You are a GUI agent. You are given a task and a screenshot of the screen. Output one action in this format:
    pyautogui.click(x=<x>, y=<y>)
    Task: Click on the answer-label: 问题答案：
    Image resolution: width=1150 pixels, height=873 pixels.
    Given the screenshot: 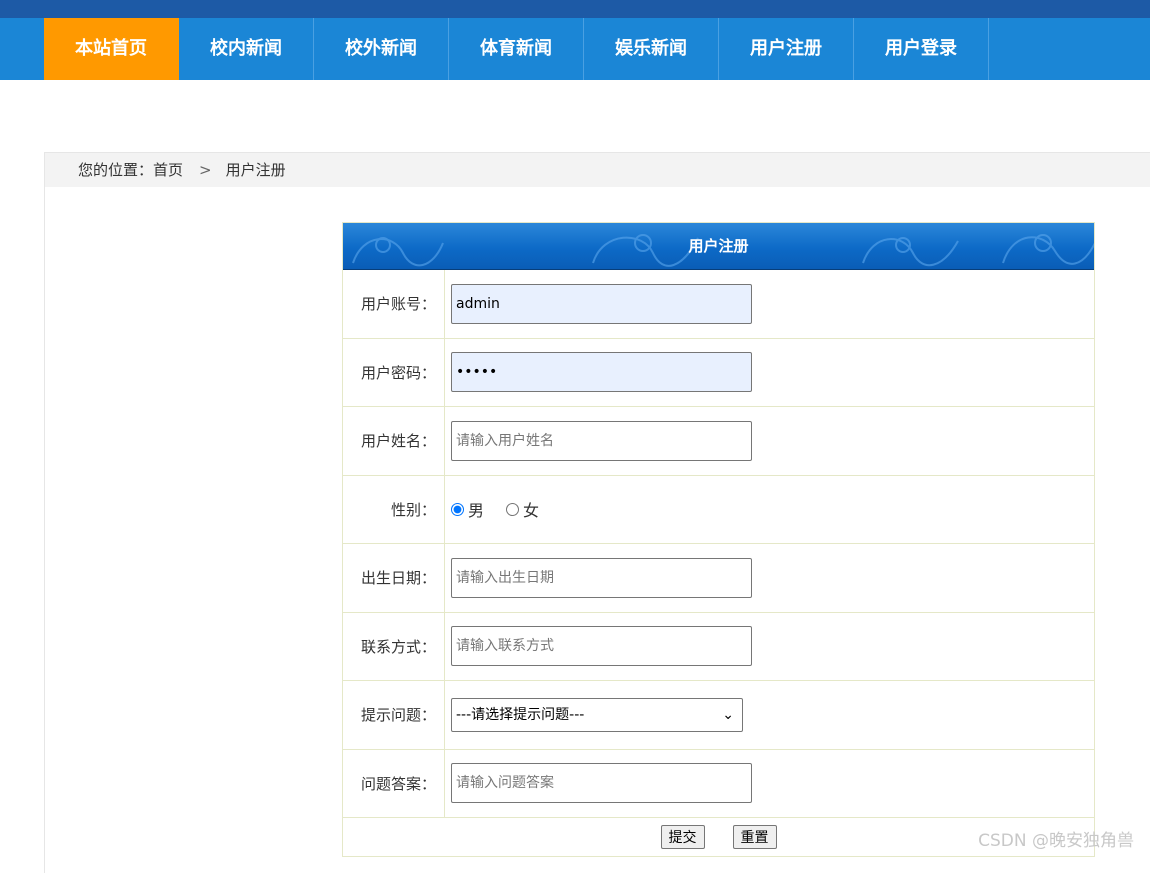 What is the action you would take?
    pyautogui.click(x=394, y=783)
    